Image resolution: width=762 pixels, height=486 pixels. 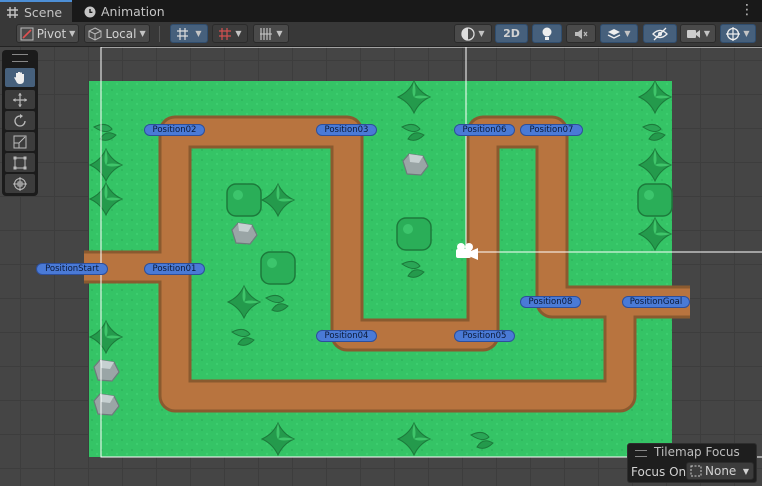 I want to click on audio-toggle, so click(x=581, y=33).